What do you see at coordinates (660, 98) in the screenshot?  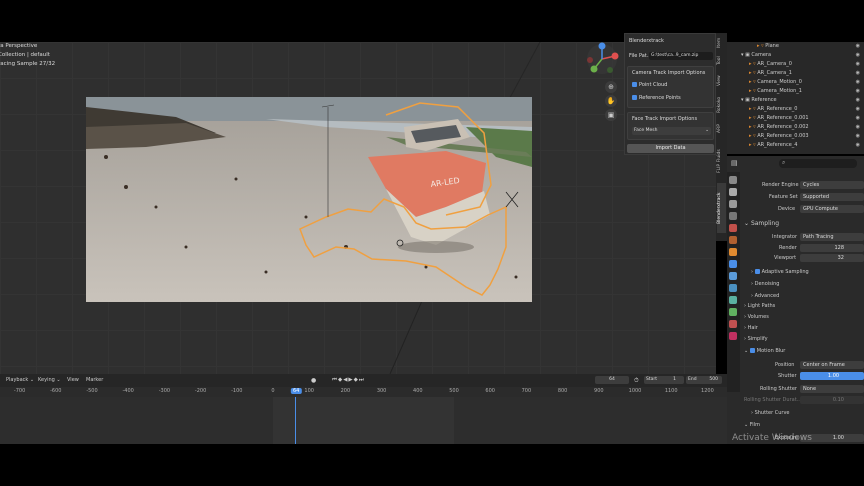 I see `reference-points-label: Reference Points` at bounding box center [660, 98].